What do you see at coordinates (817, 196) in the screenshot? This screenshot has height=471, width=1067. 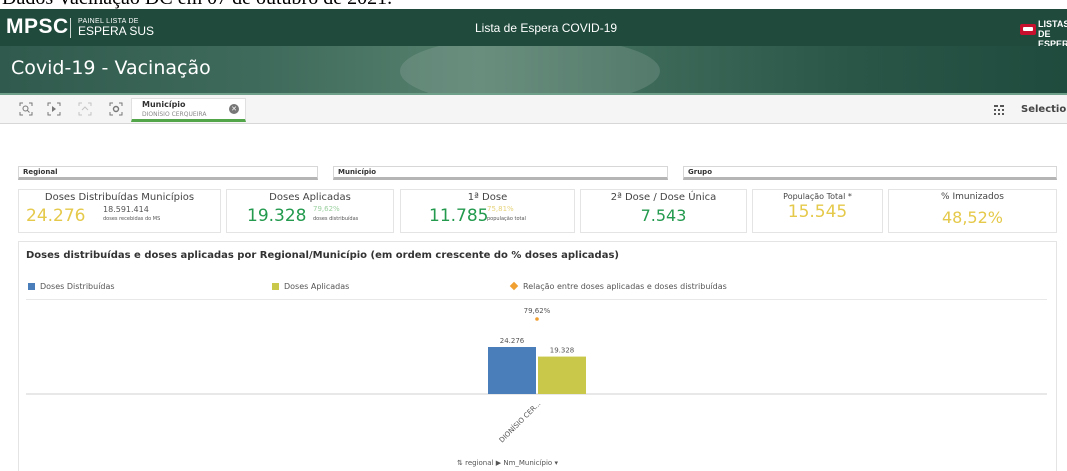 I see `kpi-label: População Total *` at bounding box center [817, 196].